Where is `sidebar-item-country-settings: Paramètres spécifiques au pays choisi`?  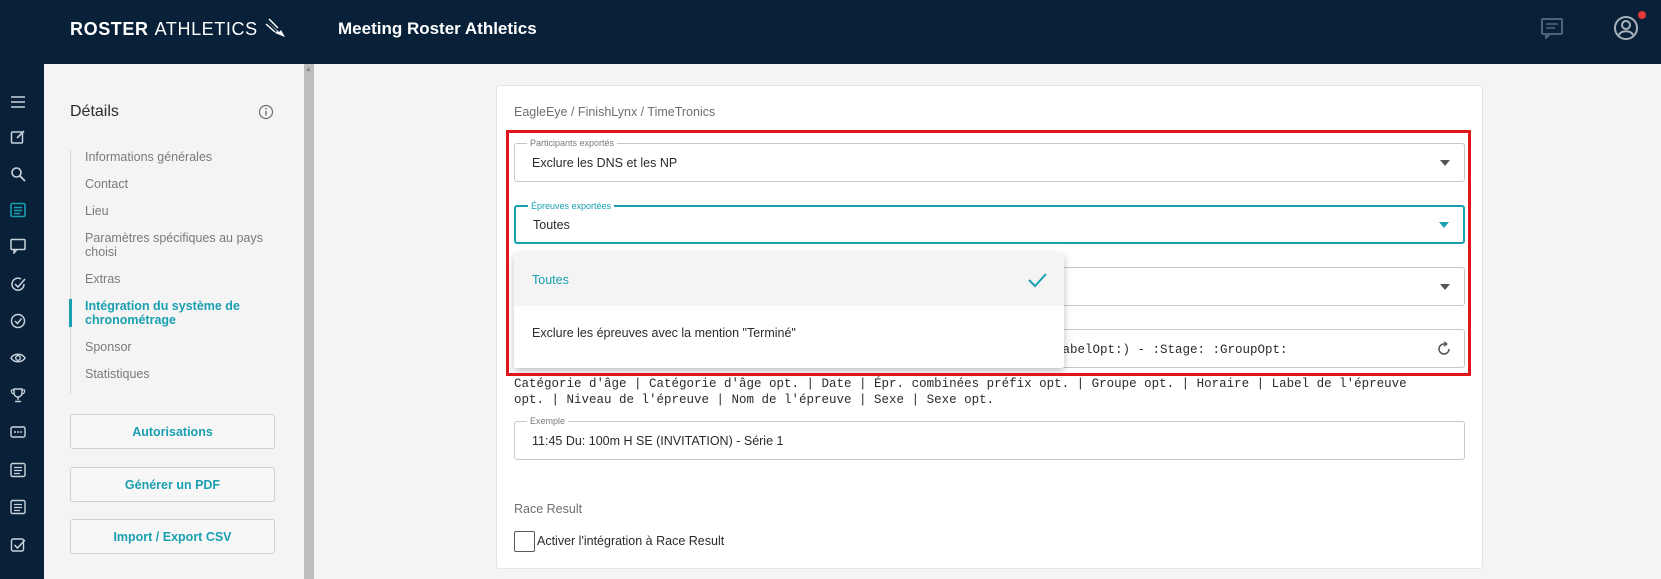 sidebar-item-country-settings: Paramètres spécifiques au pays choisi is located at coordinates (174, 245).